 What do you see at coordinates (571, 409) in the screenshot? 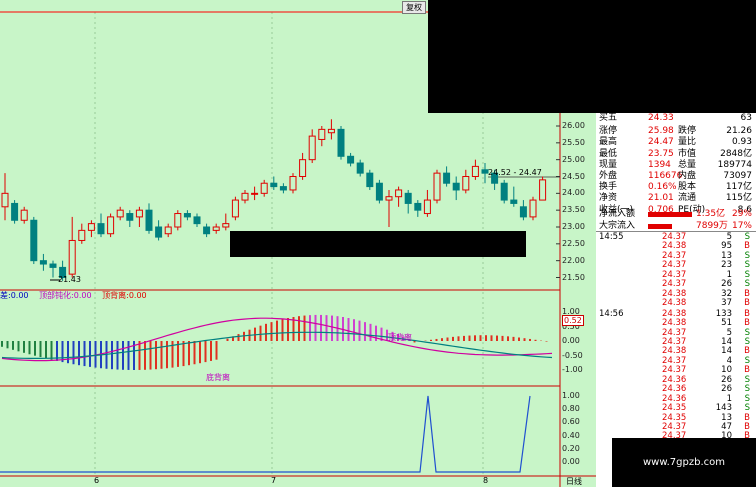
I see `osc-tick: 0.80` at bounding box center [571, 409].